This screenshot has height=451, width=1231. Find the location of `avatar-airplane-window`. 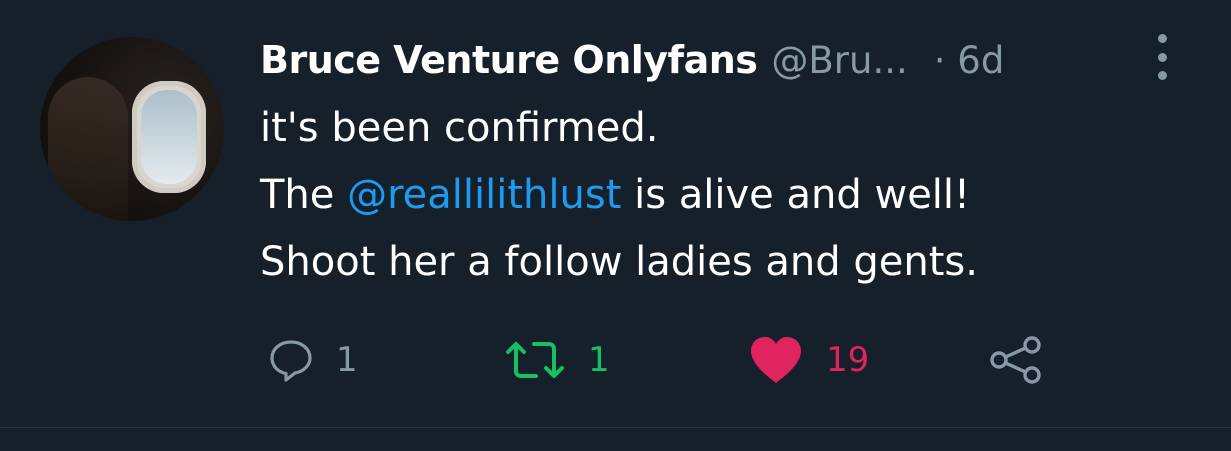

avatar-airplane-window is located at coordinates (169, 137).